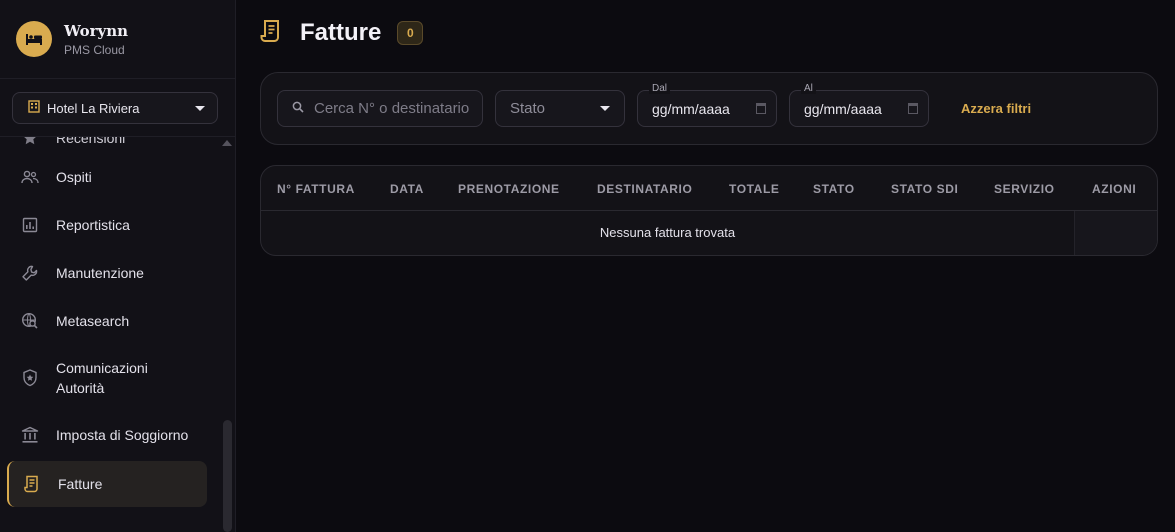 This screenshot has width=1175, height=532. What do you see at coordinates (298, 109) in the screenshot?
I see `search-icon` at bounding box center [298, 109].